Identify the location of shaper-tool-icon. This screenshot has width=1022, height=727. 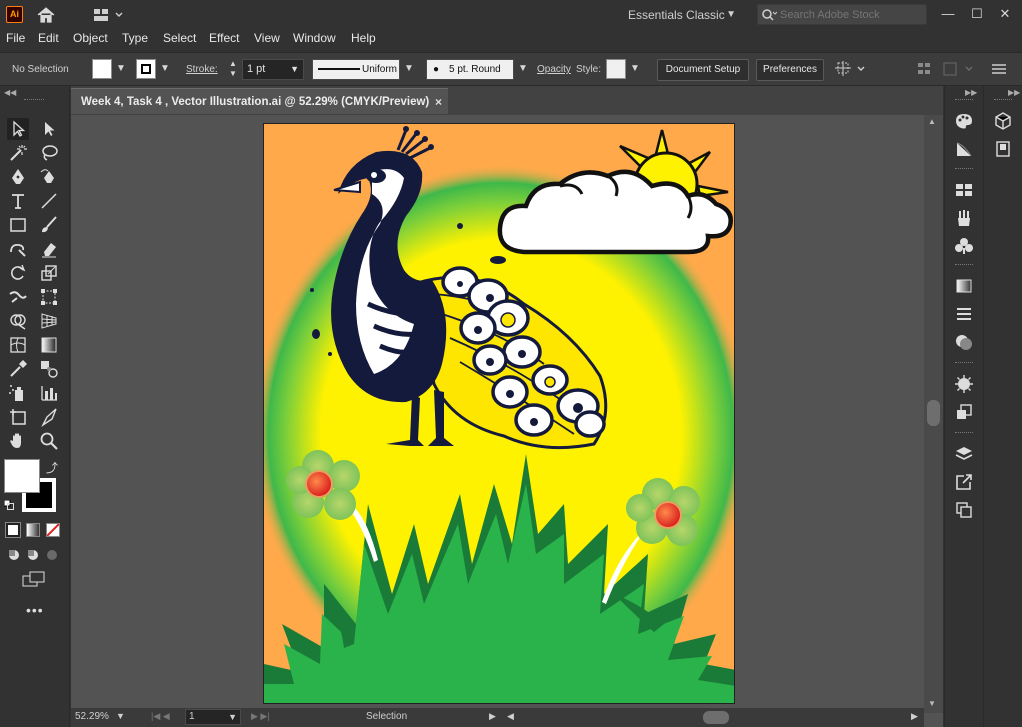
(18, 249).